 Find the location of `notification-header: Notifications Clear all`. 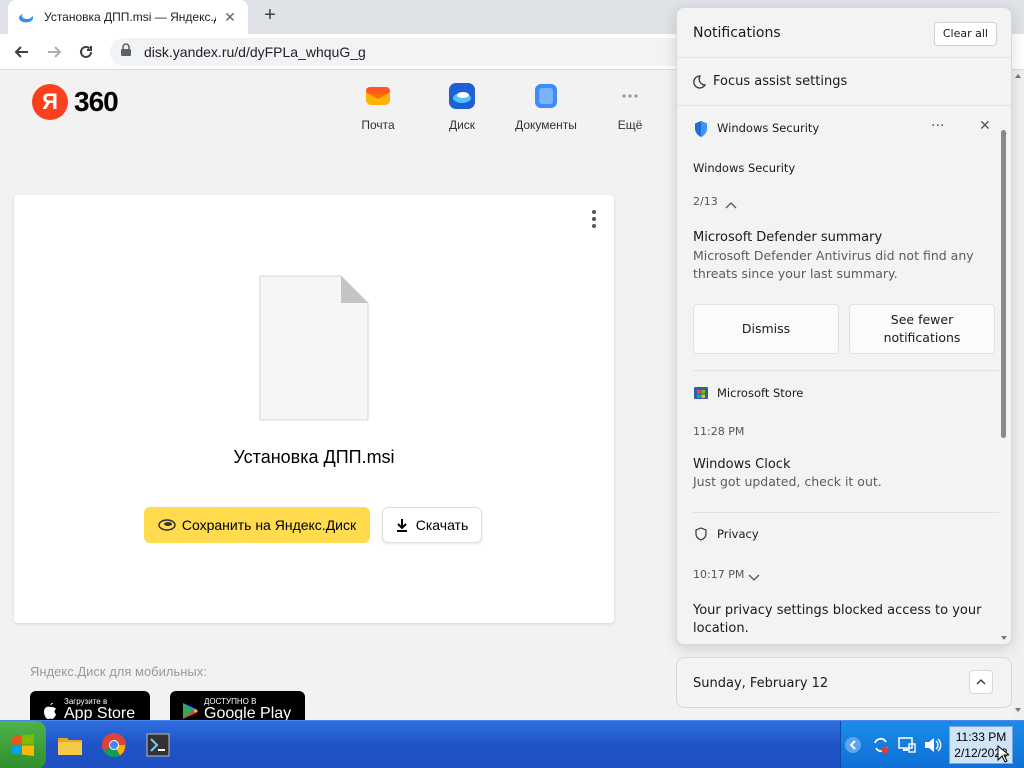

notification-header: Notifications Clear all is located at coordinates (844, 33).